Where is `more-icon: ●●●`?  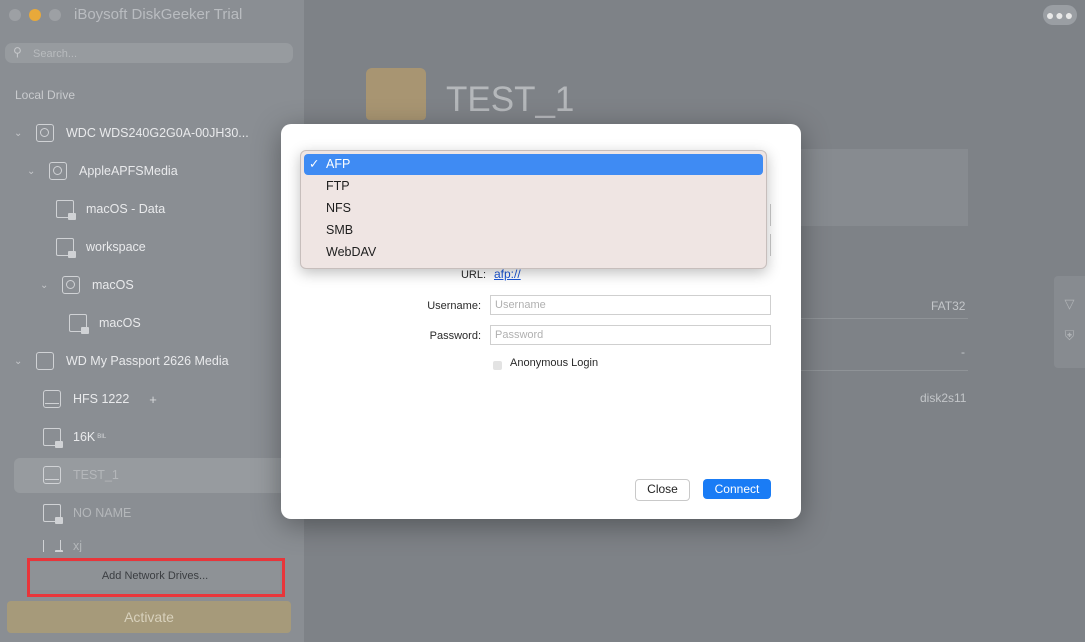 more-icon: ●●● is located at coordinates (1060, 15).